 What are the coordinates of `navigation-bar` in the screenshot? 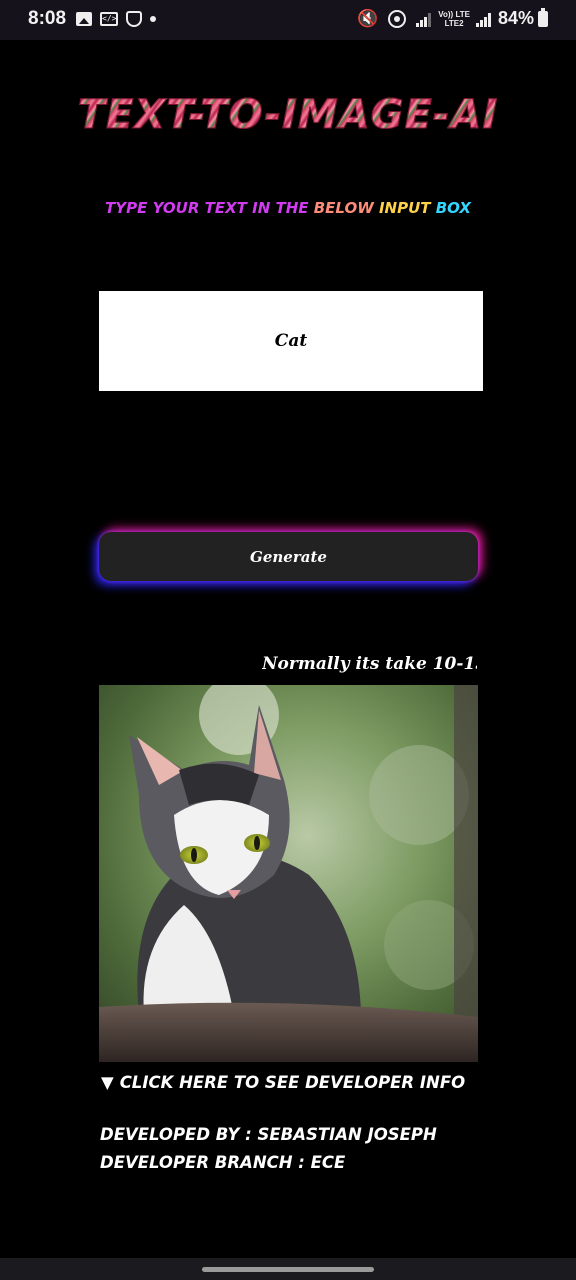 It's located at (288, 1269).